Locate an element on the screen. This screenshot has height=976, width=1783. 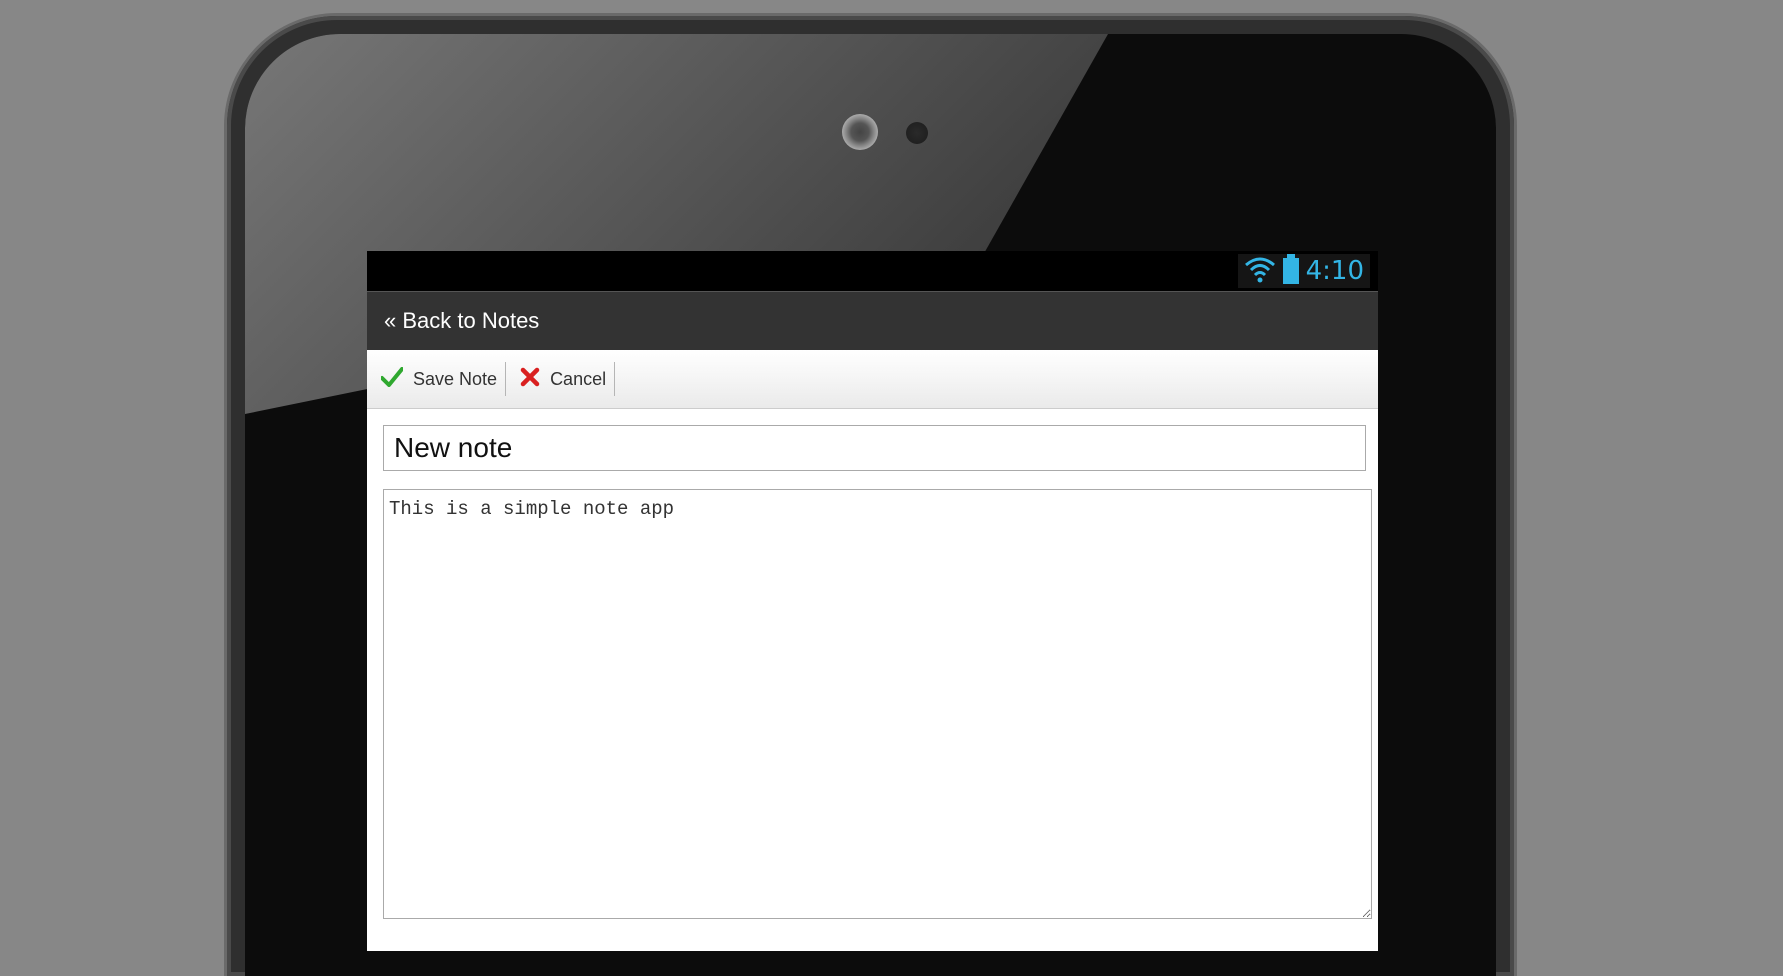
back-to-notes-link: « Back to Notes is located at coordinates (461, 321).